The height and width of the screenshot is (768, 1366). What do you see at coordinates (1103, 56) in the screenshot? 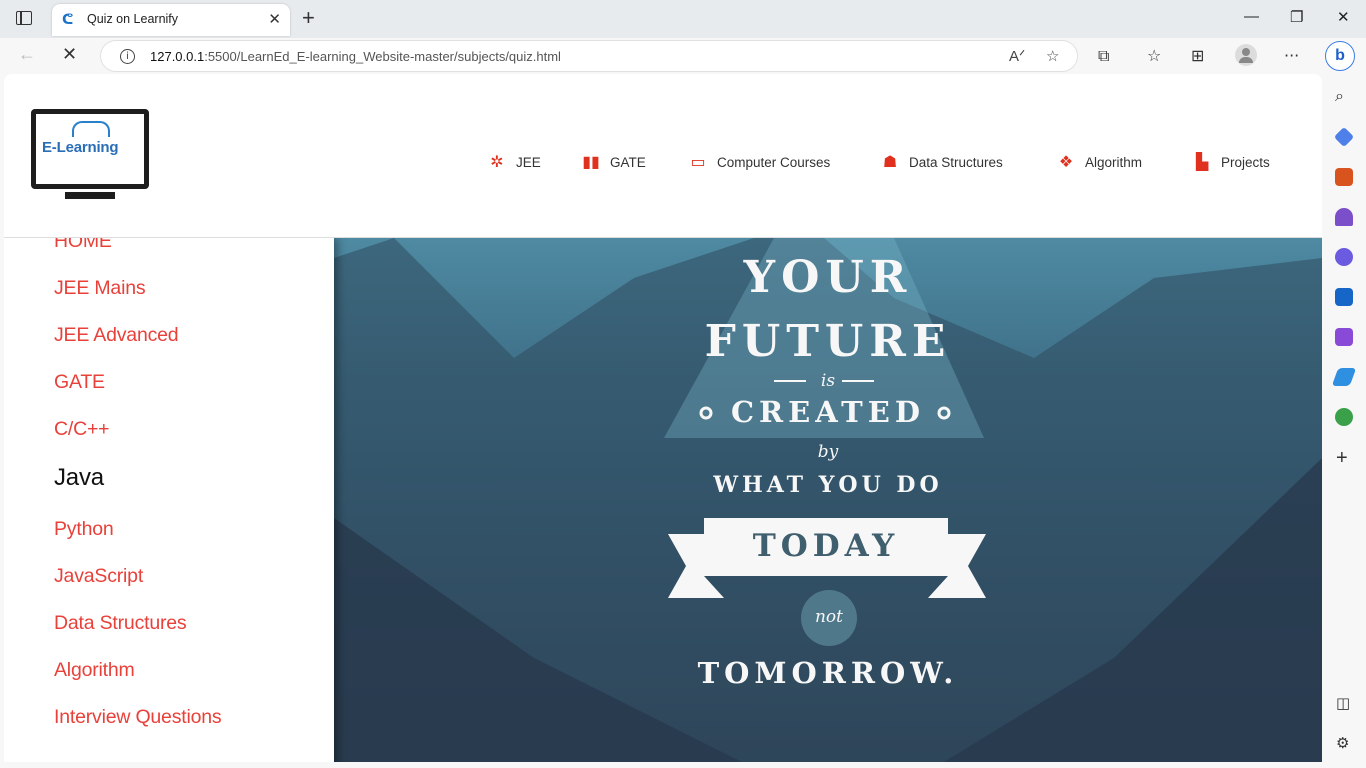
I see `extensions-icon: ⧉` at bounding box center [1103, 56].